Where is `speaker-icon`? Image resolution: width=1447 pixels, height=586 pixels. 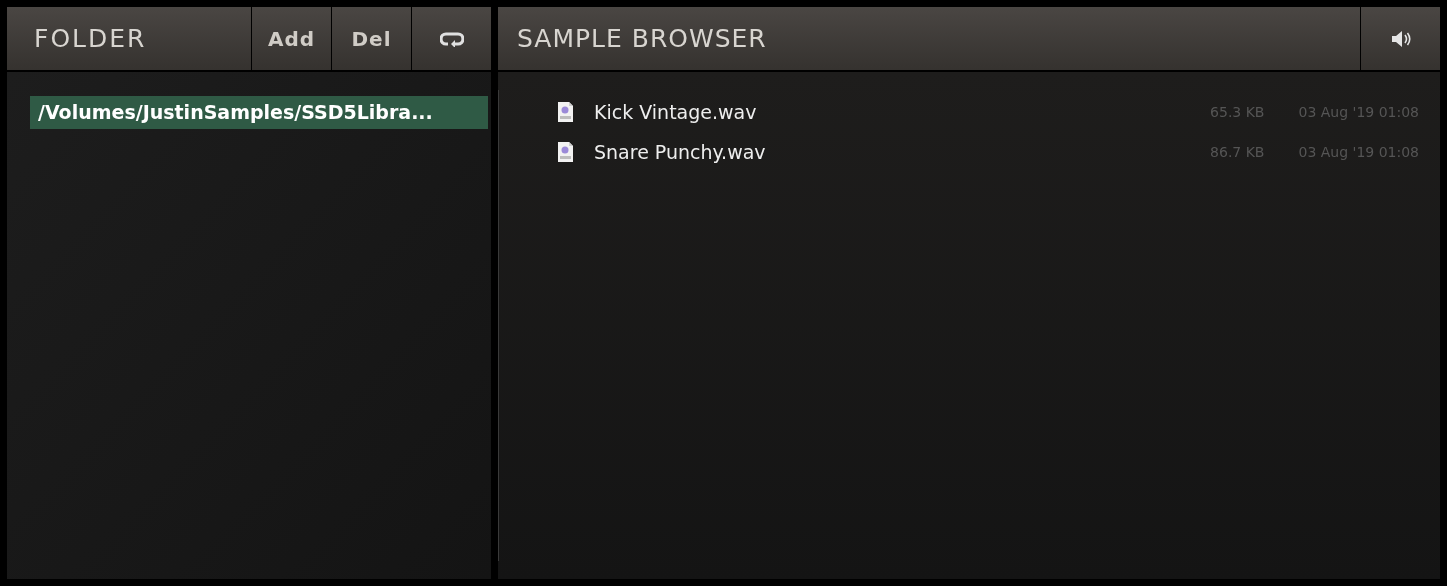
speaker-icon is located at coordinates (1400, 38).